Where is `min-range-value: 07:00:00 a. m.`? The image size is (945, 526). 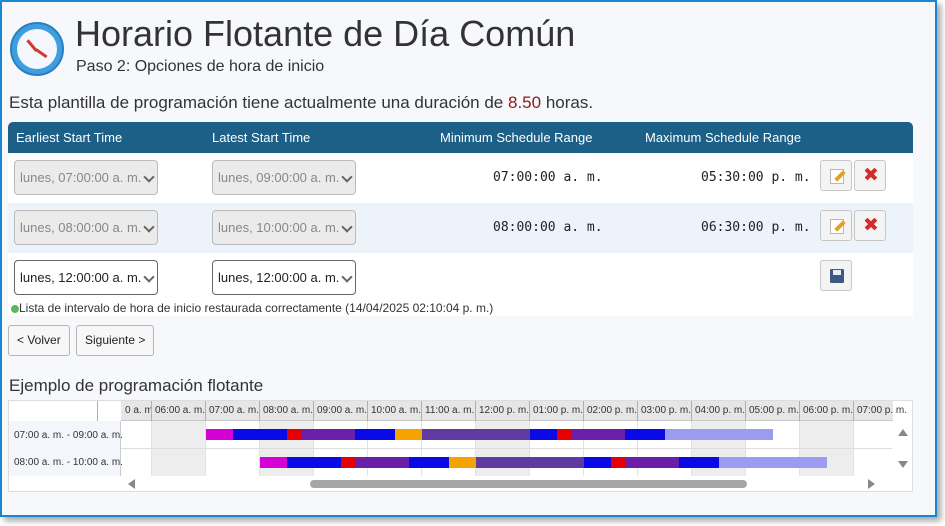 min-range-value: 07:00:00 a. m. is located at coordinates (548, 177).